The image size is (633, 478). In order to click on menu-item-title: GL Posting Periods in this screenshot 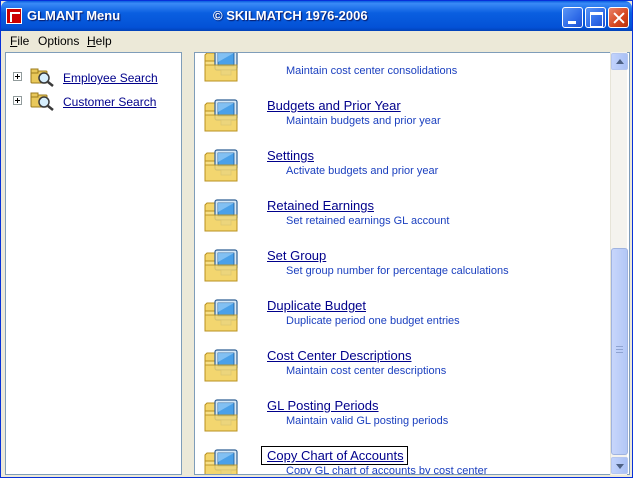, I will do `click(323, 405)`.